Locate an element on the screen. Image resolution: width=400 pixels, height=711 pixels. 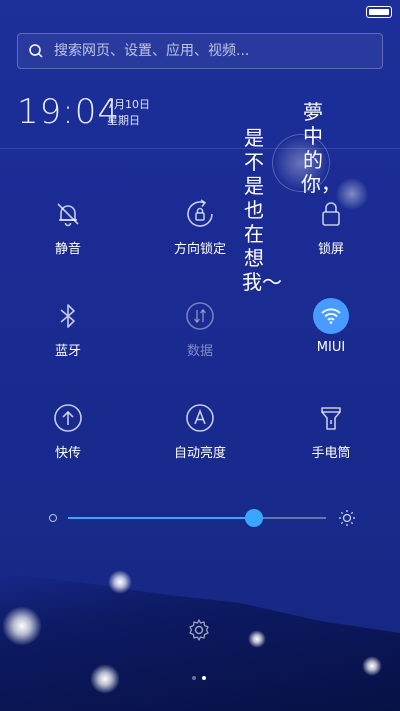
toggle-label: MIUI is located at coordinates (331, 347).